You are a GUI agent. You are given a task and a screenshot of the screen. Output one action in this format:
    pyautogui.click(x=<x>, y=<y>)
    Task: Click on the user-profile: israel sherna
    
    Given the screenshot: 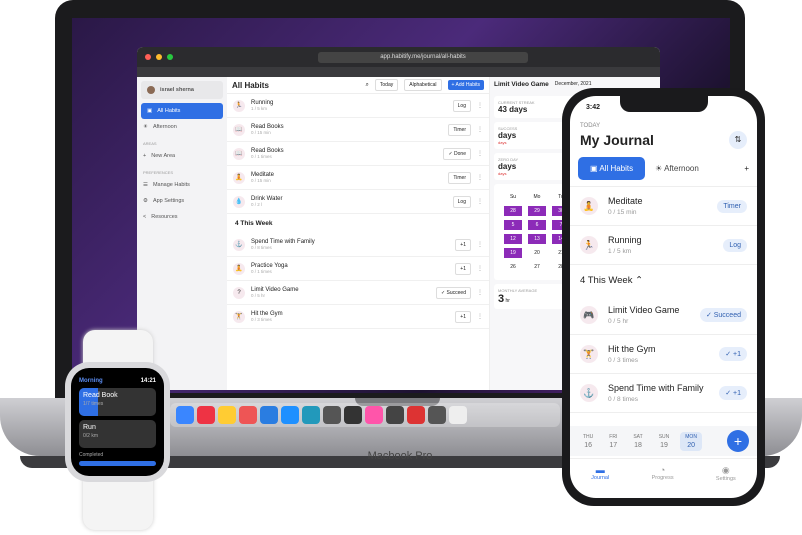 What is the action you would take?
    pyautogui.click(x=182, y=90)
    